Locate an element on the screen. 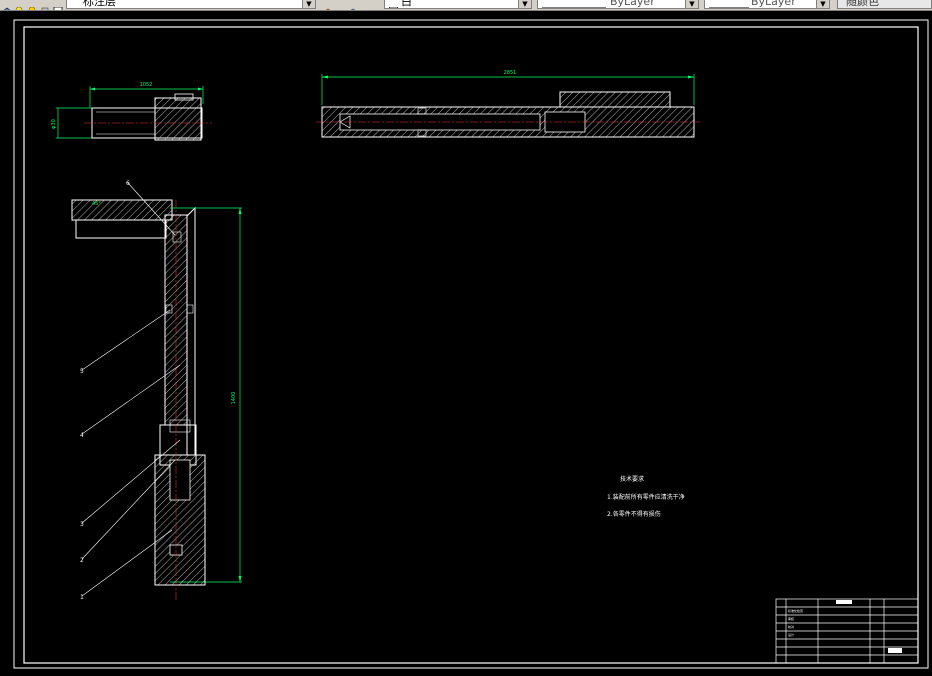 This screenshot has height=676, width=932. dim-vertical: 1400 is located at coordinates (234, 398).